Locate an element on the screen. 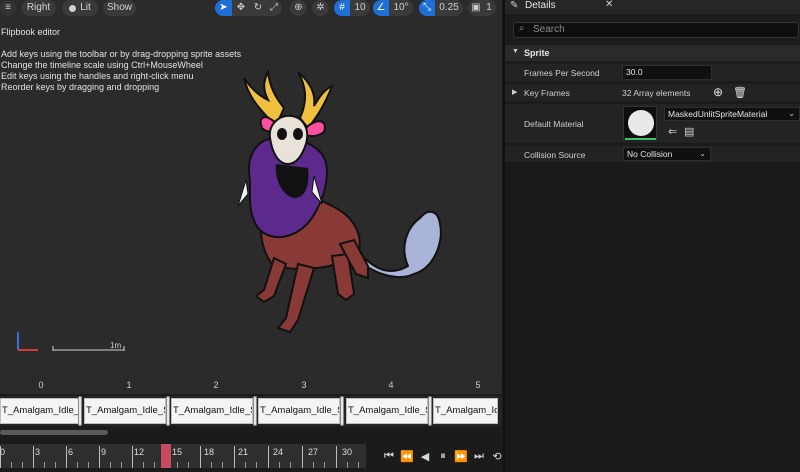 This screenshot has height=472, width=800. collision-source-value: No Collision is located at coordinates (650, 154).